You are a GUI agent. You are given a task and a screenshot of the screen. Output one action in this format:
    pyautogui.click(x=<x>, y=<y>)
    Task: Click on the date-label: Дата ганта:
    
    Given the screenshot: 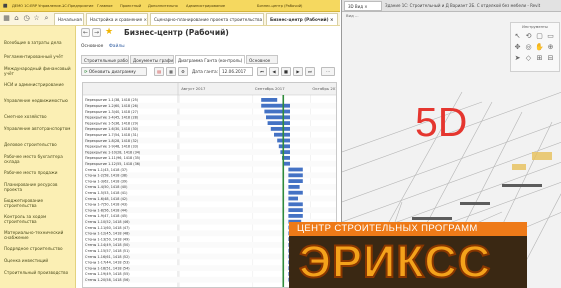 What is the action you would take?
    pyautogui.click(x=205, y=71)
    